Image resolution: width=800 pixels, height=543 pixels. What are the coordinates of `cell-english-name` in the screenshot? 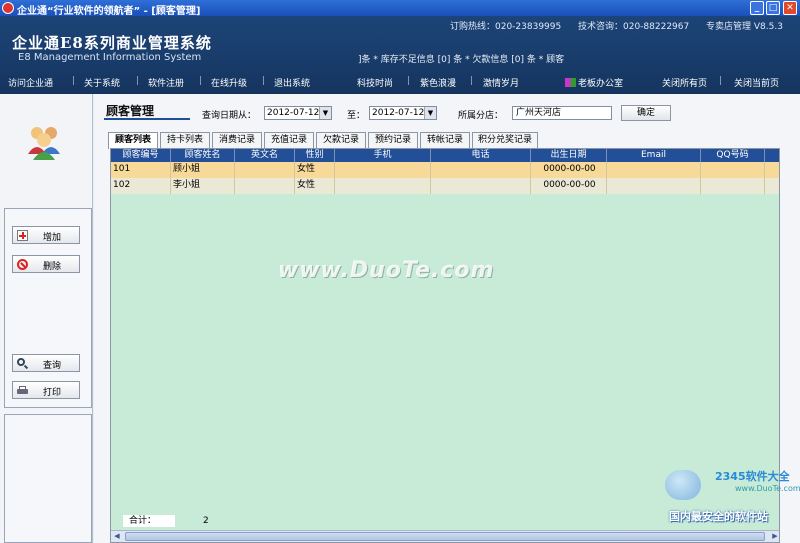 It's located at (265, 186).